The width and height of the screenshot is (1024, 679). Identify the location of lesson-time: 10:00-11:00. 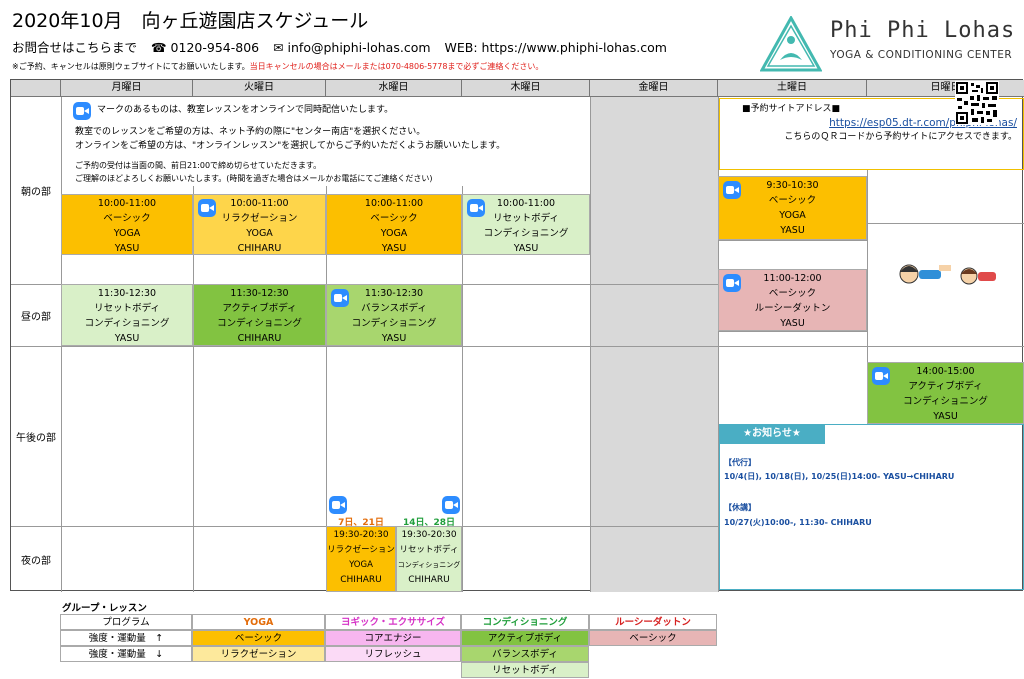
(127, 203).